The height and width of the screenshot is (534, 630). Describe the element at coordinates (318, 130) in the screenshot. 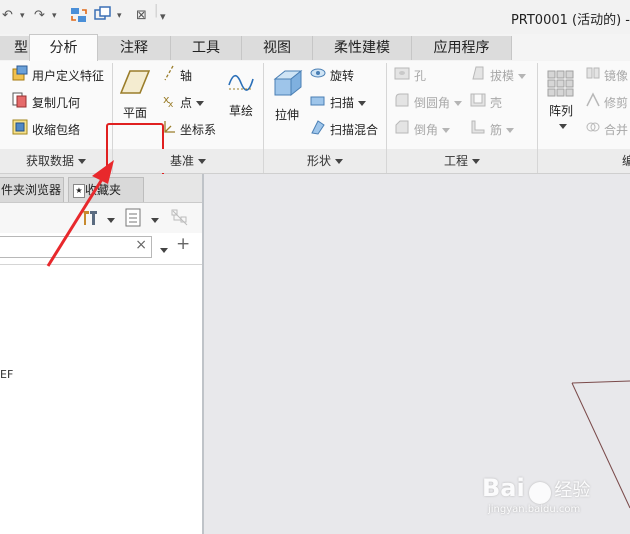

I see `swept-blend-icon` at that location.